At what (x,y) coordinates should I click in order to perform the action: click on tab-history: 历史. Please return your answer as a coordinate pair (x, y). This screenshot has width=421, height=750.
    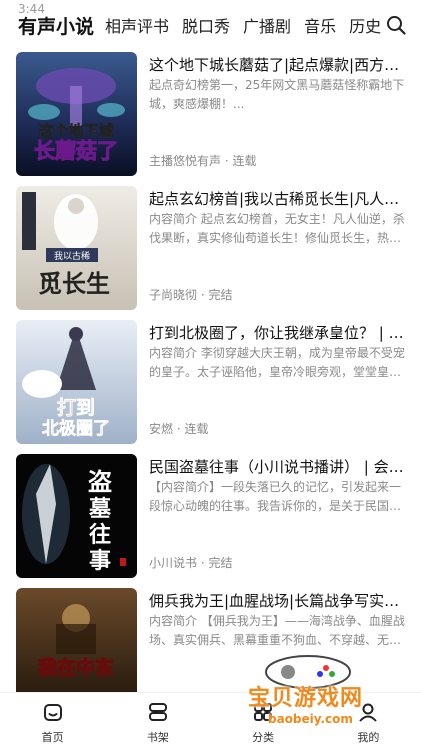
    Looking at the image, I should click on (365, 25).